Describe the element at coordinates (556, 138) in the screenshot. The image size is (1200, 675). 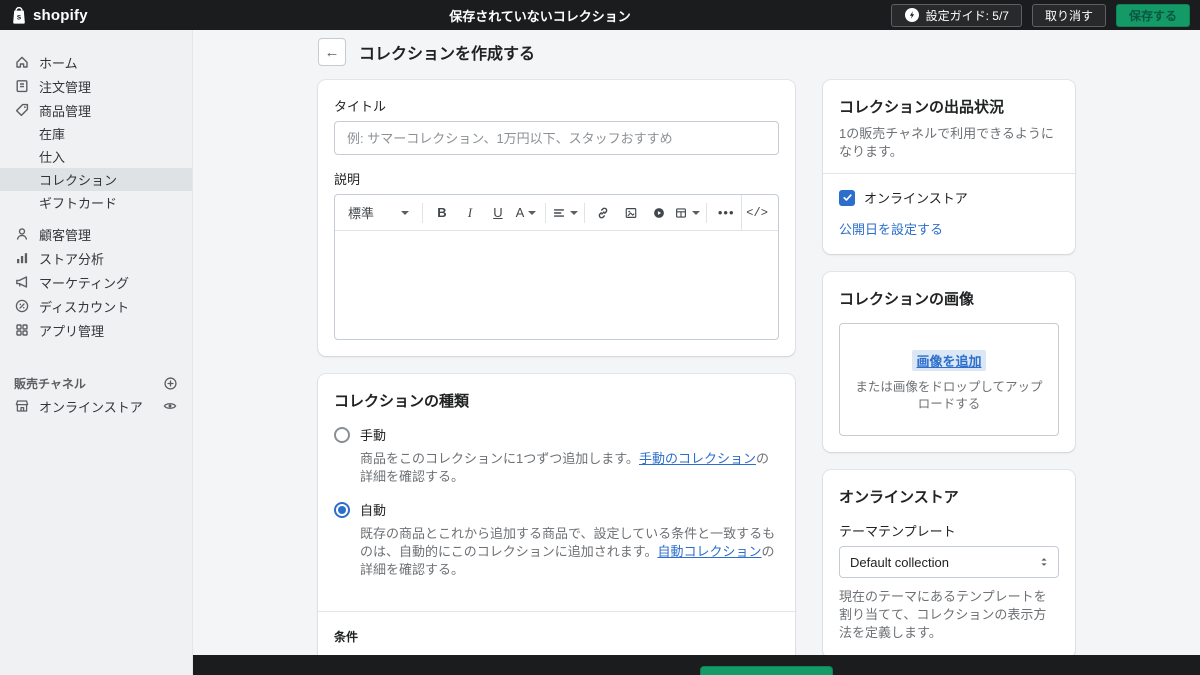
I see `collection-title-input` at that location.